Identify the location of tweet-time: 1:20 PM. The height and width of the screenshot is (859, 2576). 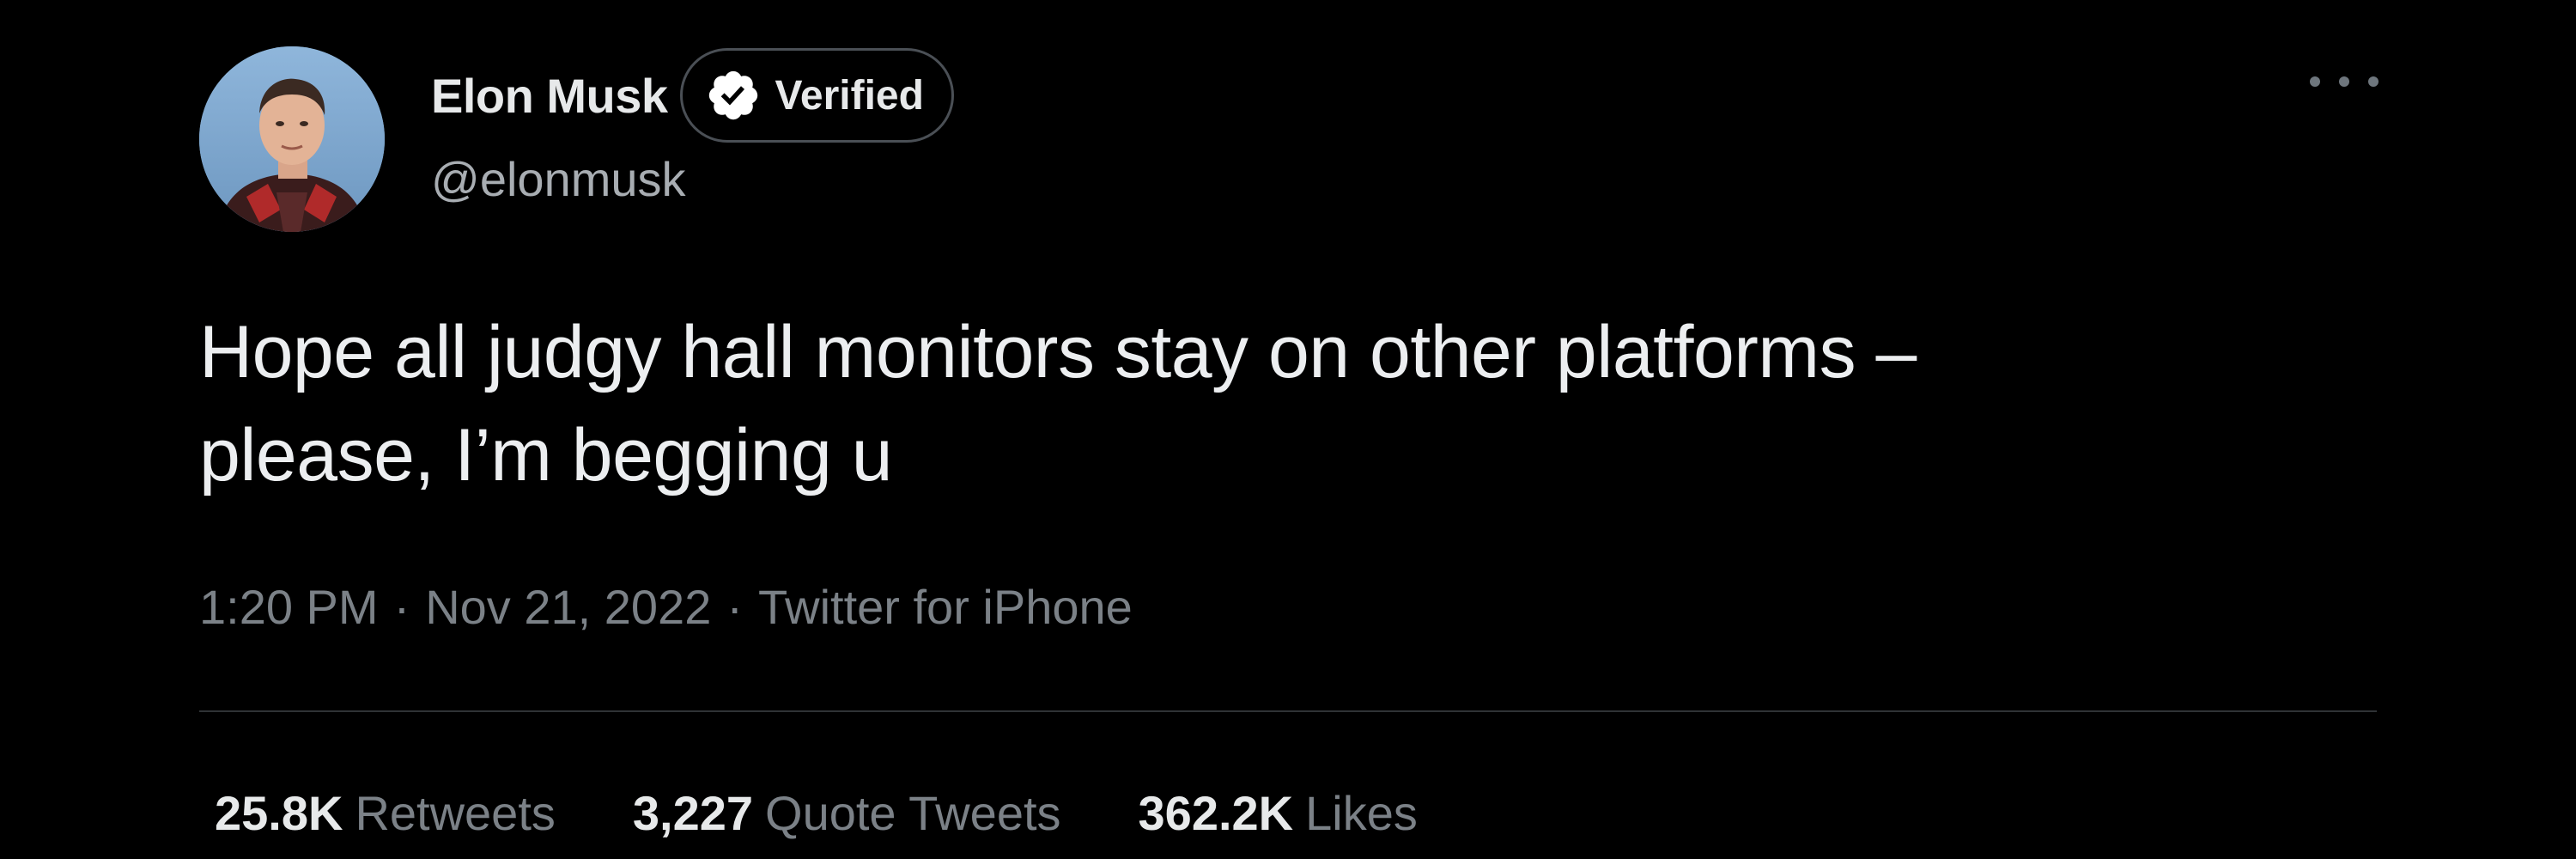
(289, 607).